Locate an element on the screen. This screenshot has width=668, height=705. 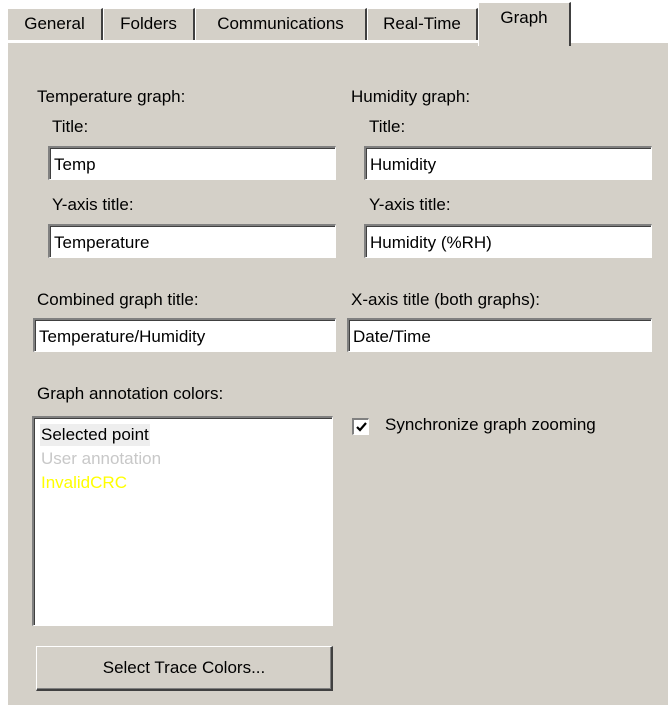
xaxis-title-input is located at coordinates (499, 335).